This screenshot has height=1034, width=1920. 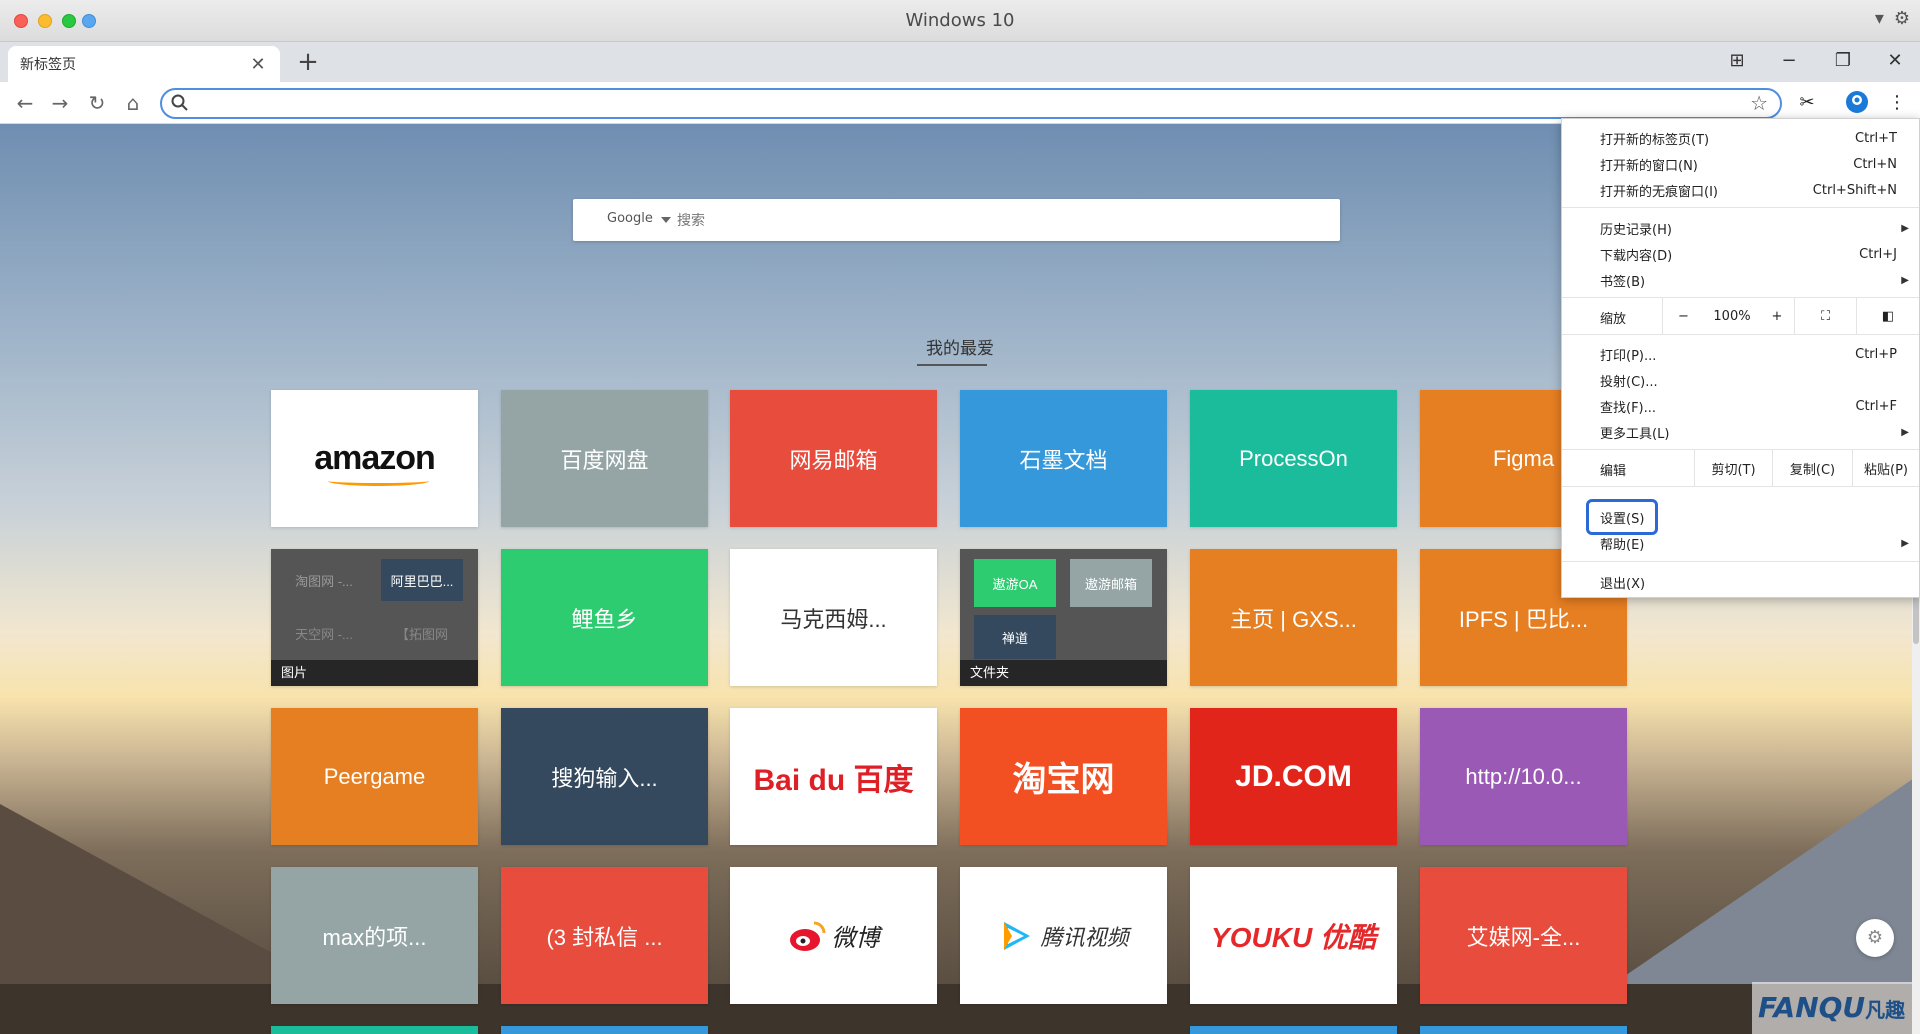 I want to click on menu-item-downloads: 下载内容(D) Ctrl+J, so click(x=1740, y=254).